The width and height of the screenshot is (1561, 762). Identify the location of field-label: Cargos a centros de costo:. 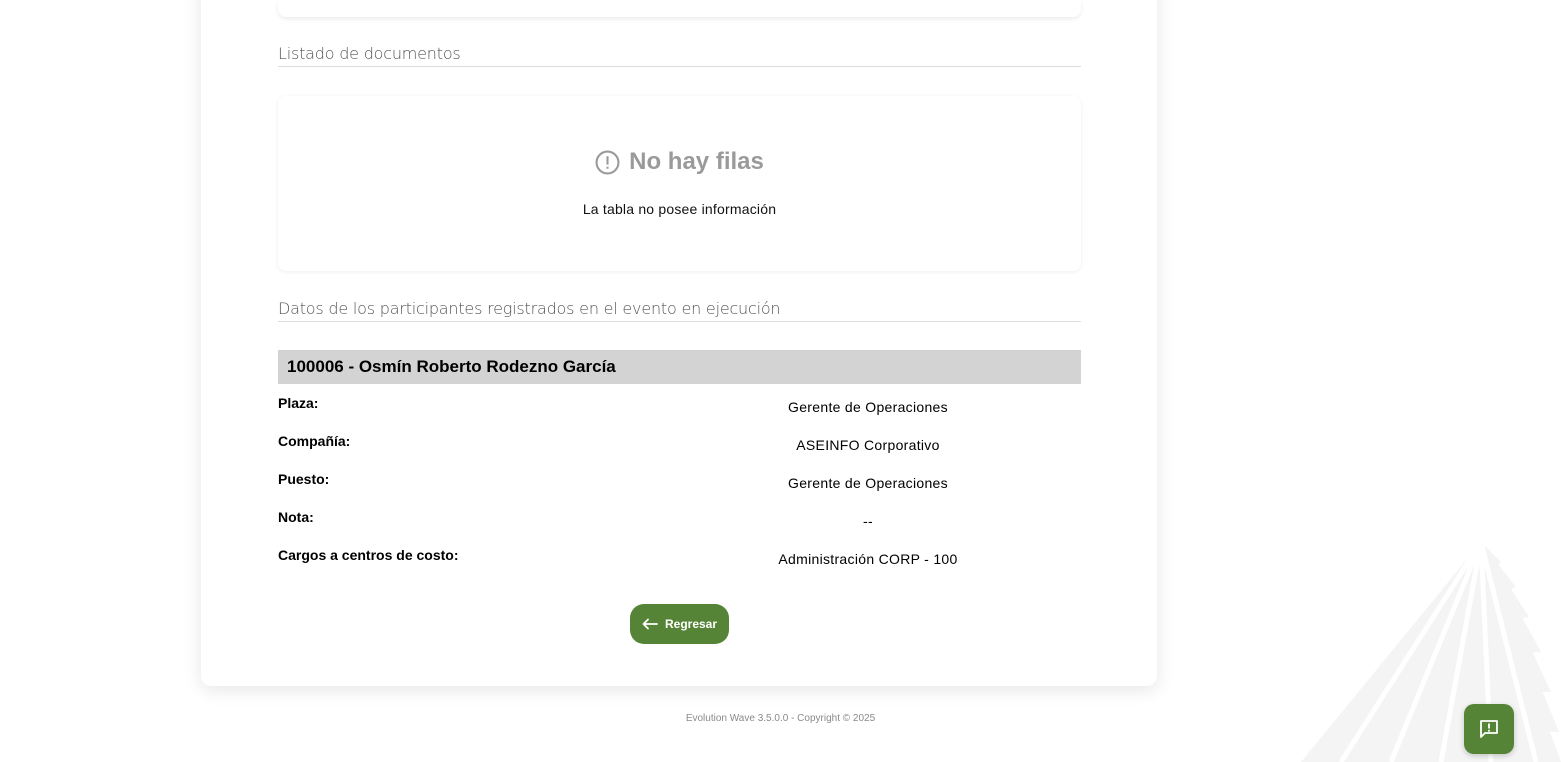
(368, 555).